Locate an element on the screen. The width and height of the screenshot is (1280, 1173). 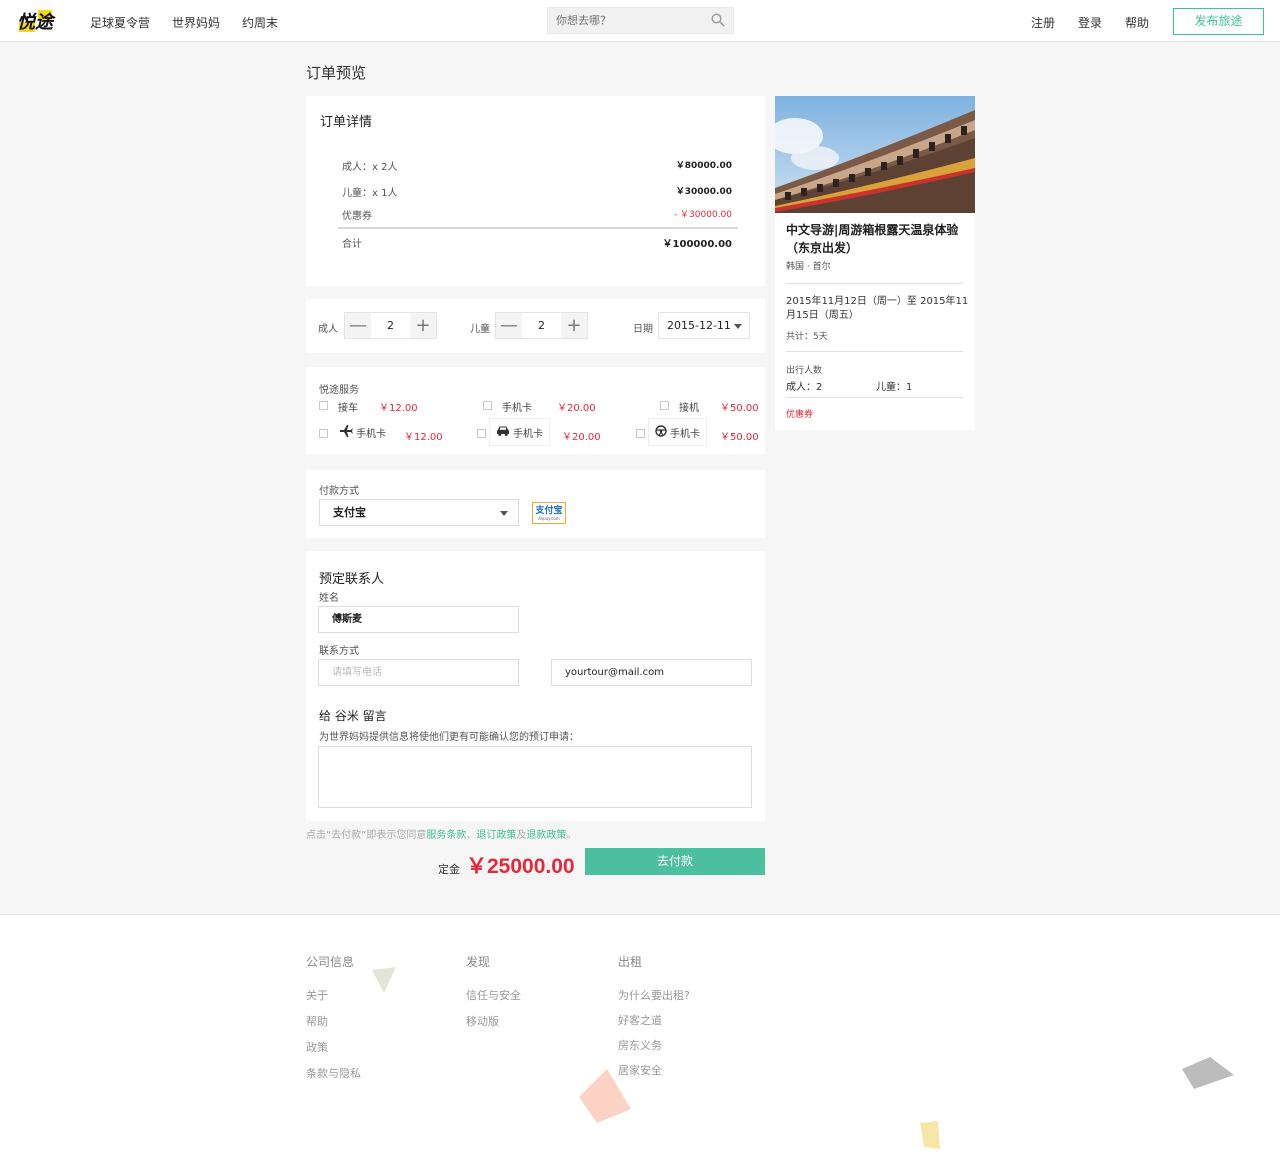
footer-link: 好客之道 is located at coordinates (654, 1020).